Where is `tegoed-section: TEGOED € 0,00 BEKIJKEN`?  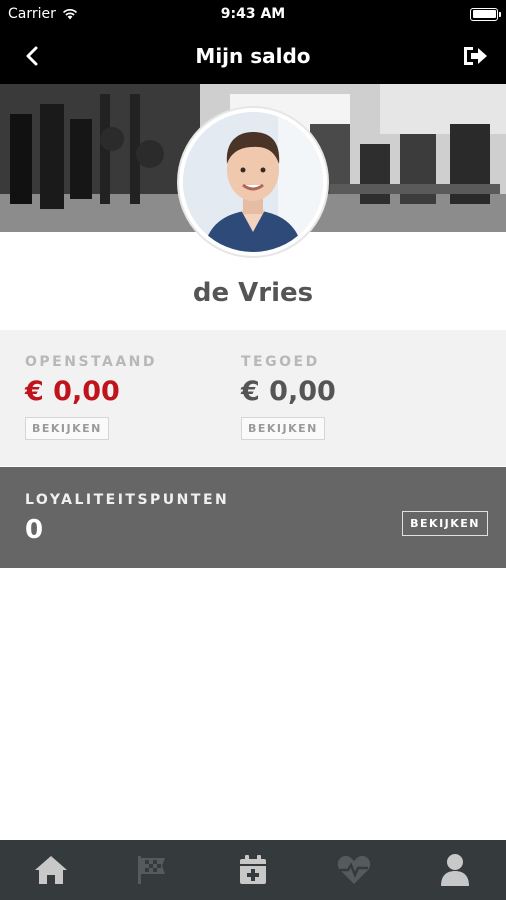 tegoed-section: TEGOED € 0,00 BEKIJKEN is located at coordinates (288, 397).